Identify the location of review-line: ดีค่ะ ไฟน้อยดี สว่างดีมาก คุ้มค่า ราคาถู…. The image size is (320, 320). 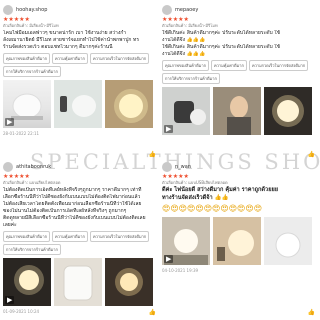
(220, 190).